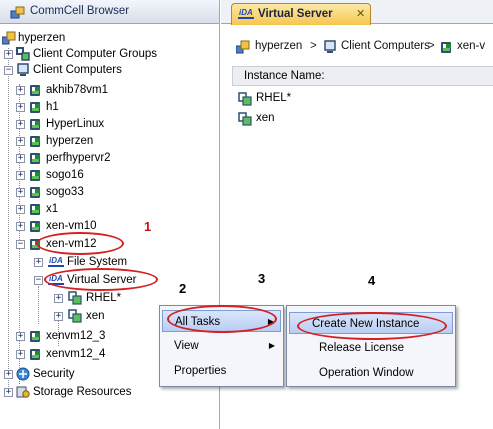  Describe the element at coordinates (54, 374) in the screenshot. I see `tree-node-label: Security` at that location.